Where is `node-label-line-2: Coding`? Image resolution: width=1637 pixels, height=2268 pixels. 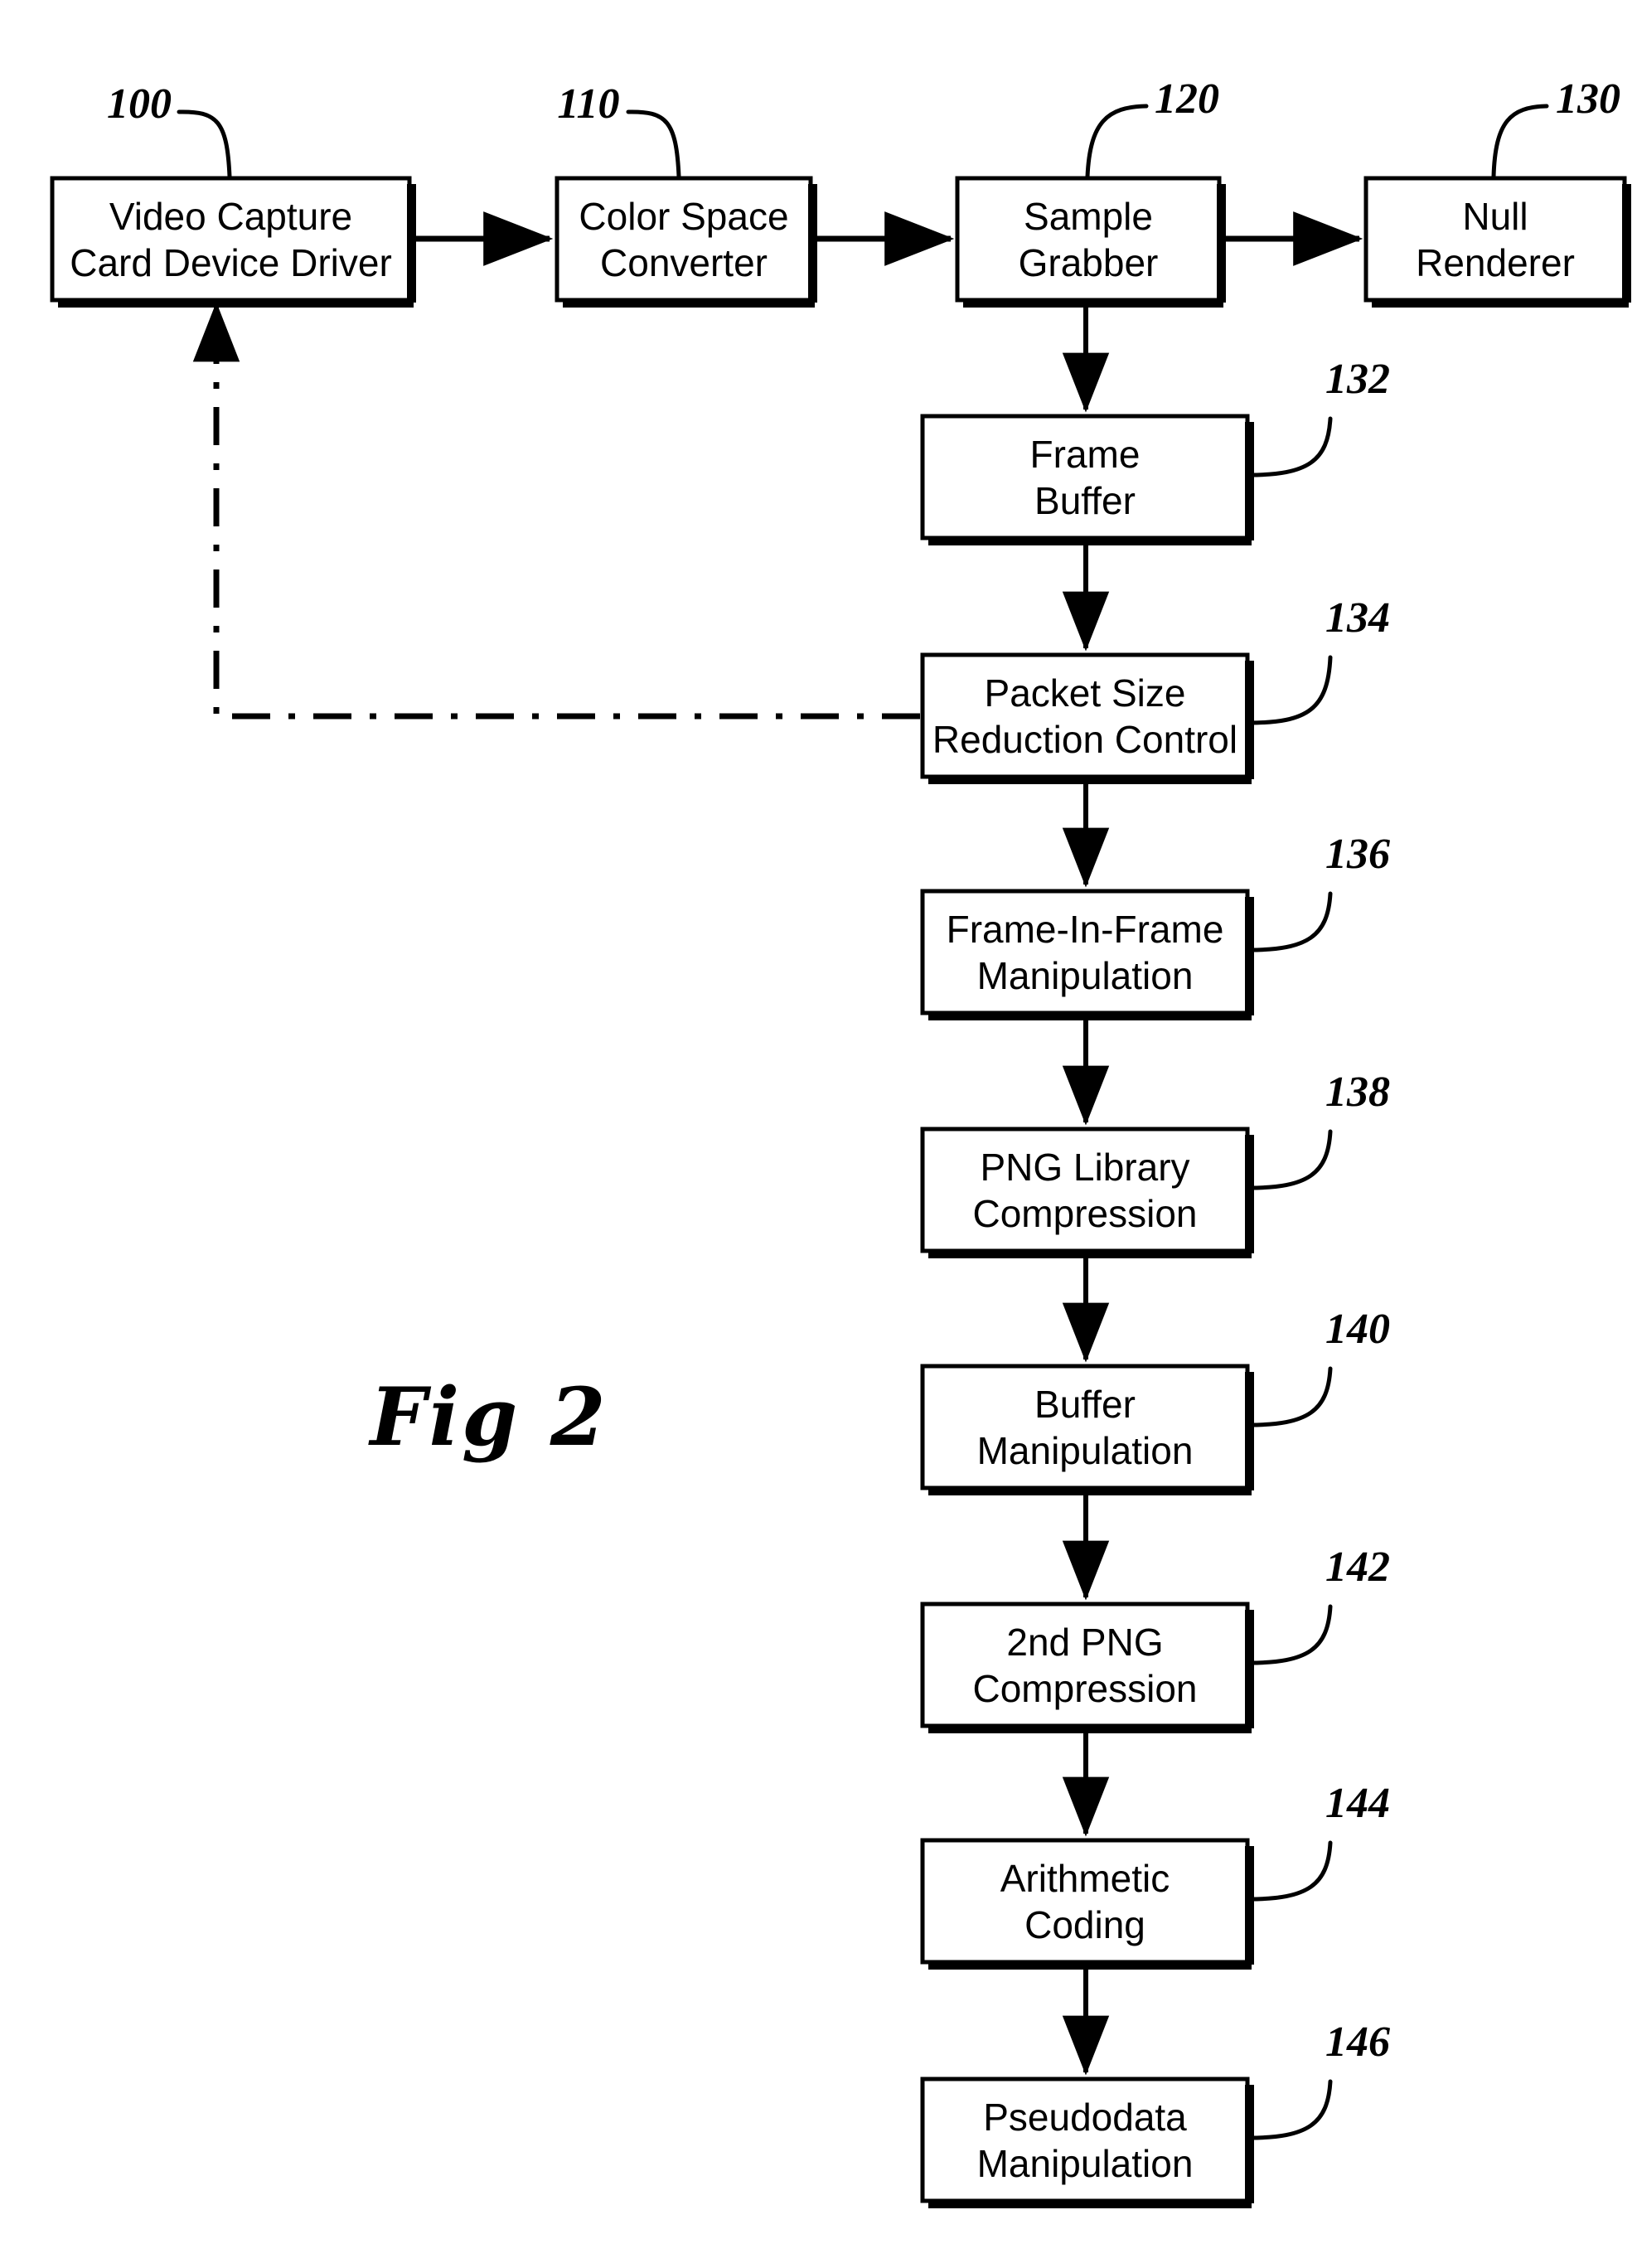
node-label-line-2: Coding is located at coordinates (1084, 1925).